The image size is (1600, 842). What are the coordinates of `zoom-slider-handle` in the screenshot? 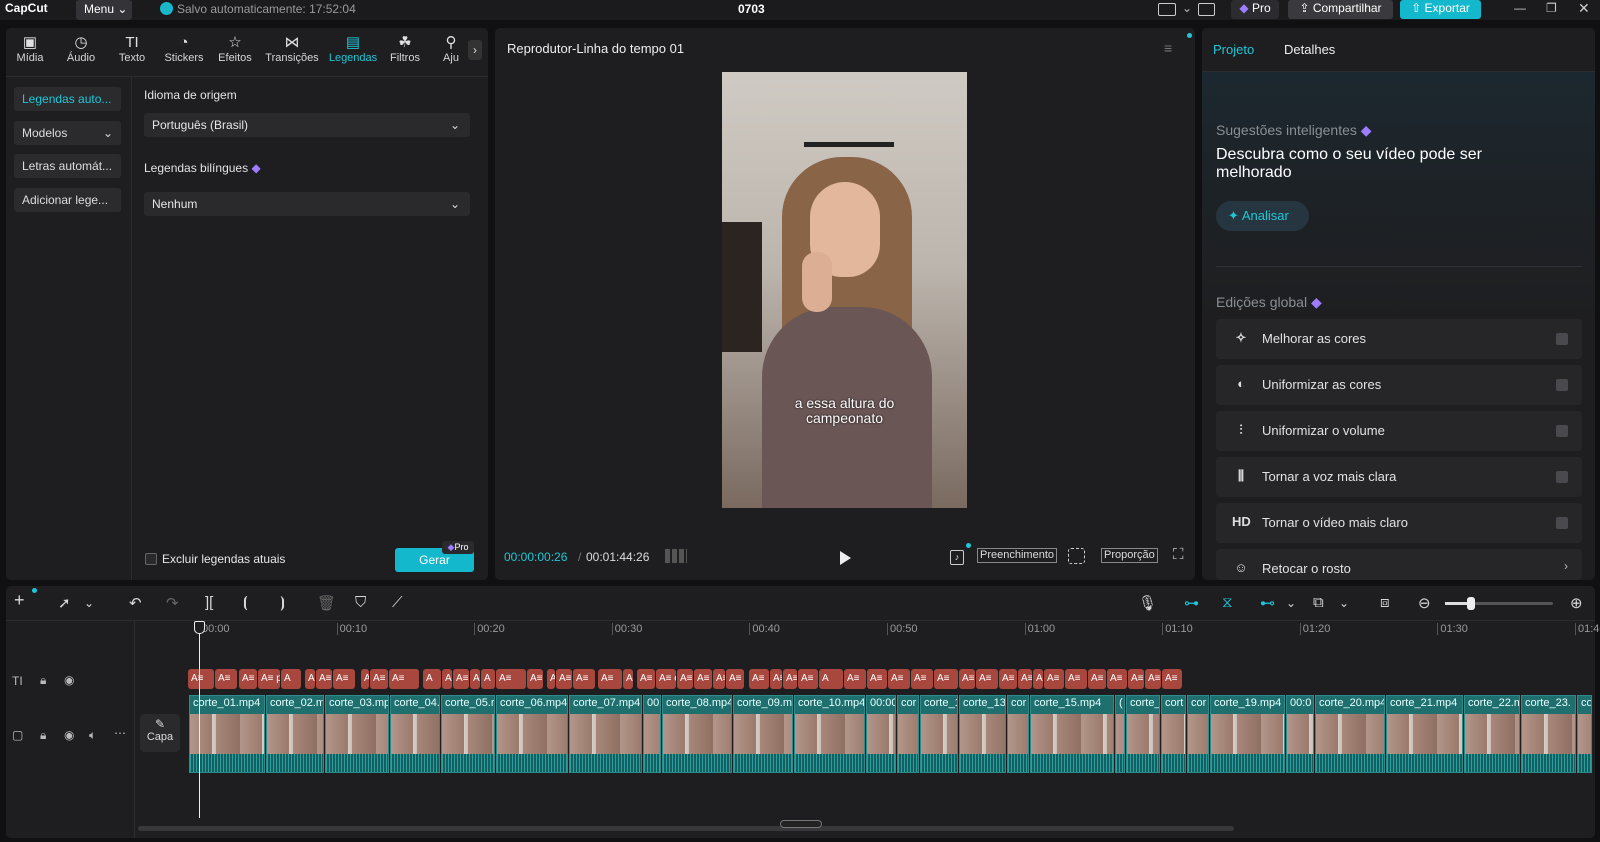 It's located at (1471, 603).